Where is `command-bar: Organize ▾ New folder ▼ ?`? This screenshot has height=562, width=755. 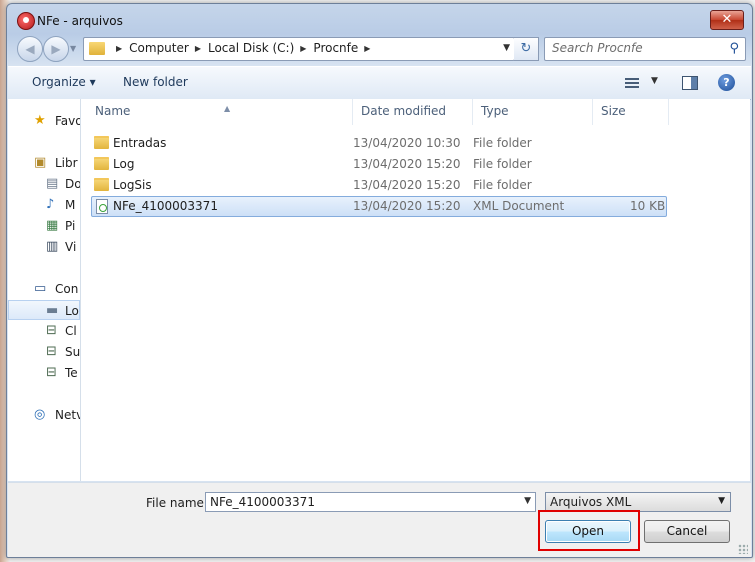 command-bar: Organize ▾ New folder ▼ ? is located at coordinates (379, 83).